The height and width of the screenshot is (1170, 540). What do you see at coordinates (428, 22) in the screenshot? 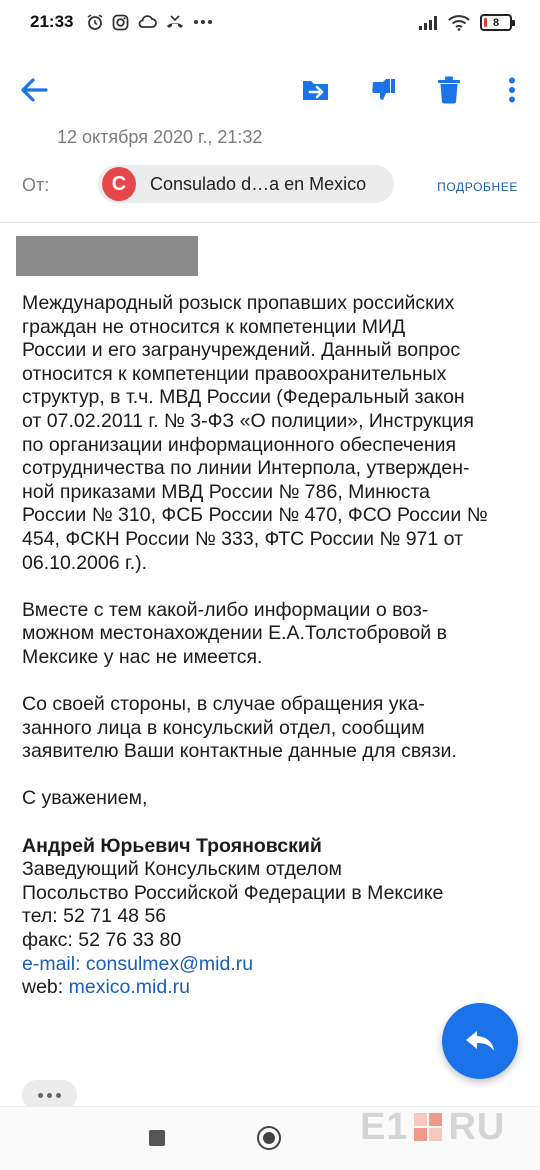
I see `signal-icon` at bounding box center [428, 22].